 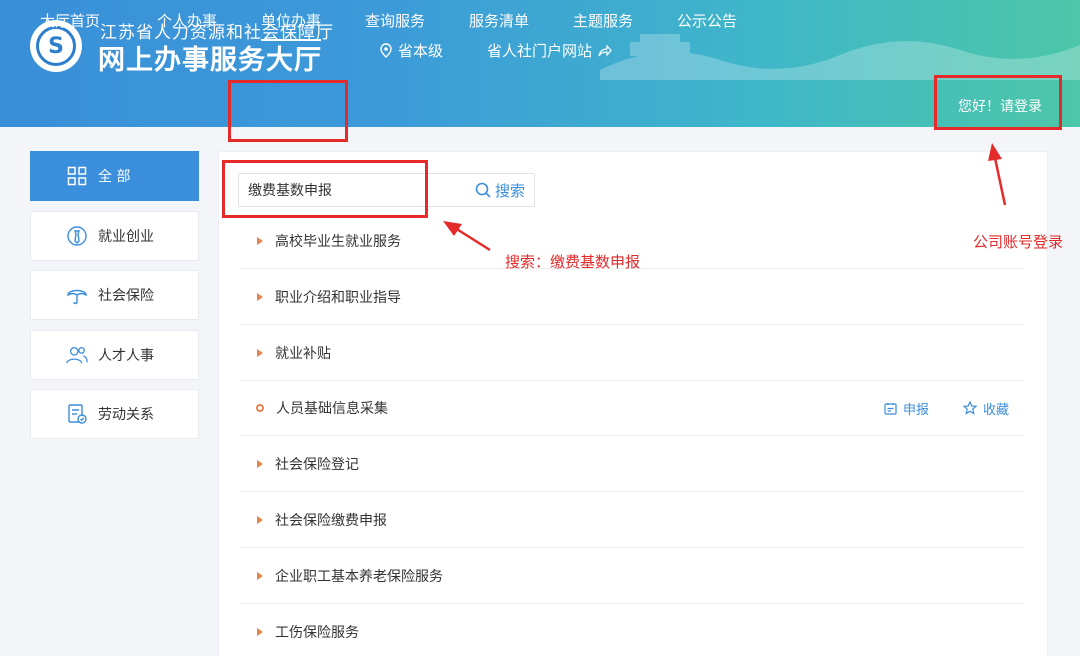 I want to click on login-annotation: 公司账号登录, so click(x=1018, y=242).